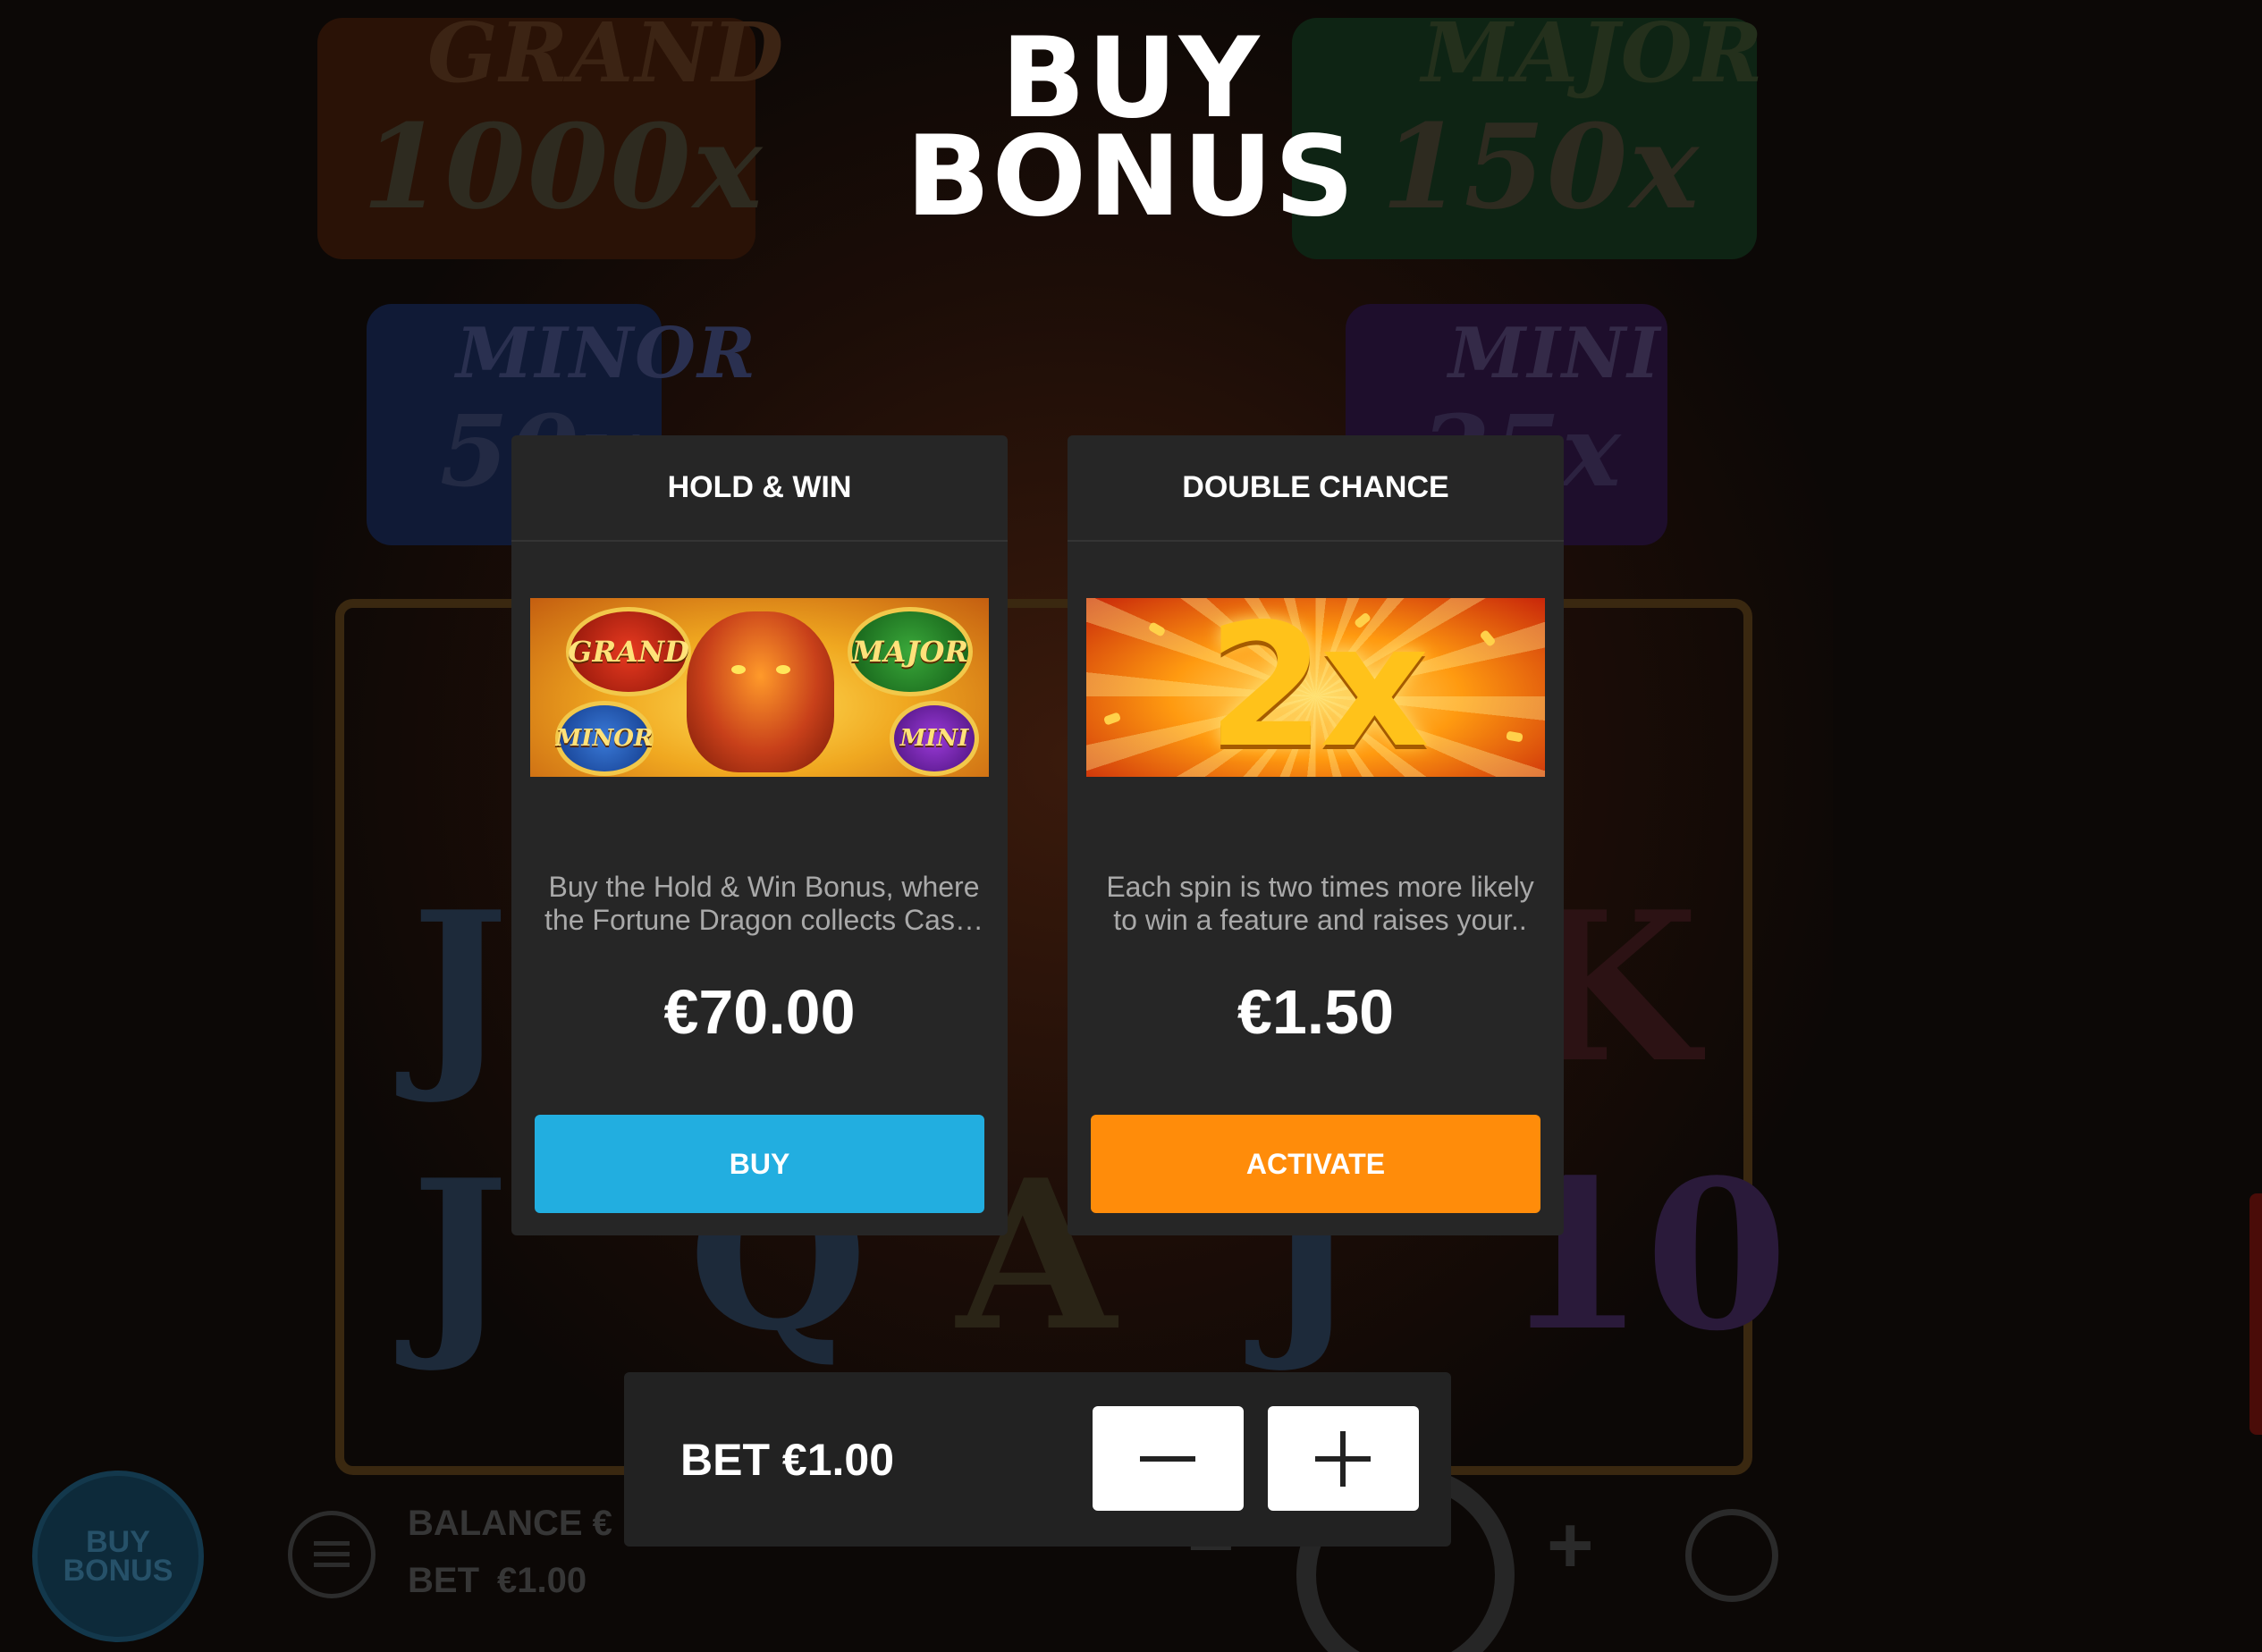  Describe the element at coordinates (1555, 353) in the screenshot. I see `mini-jackpot-name: MINI` at that location.